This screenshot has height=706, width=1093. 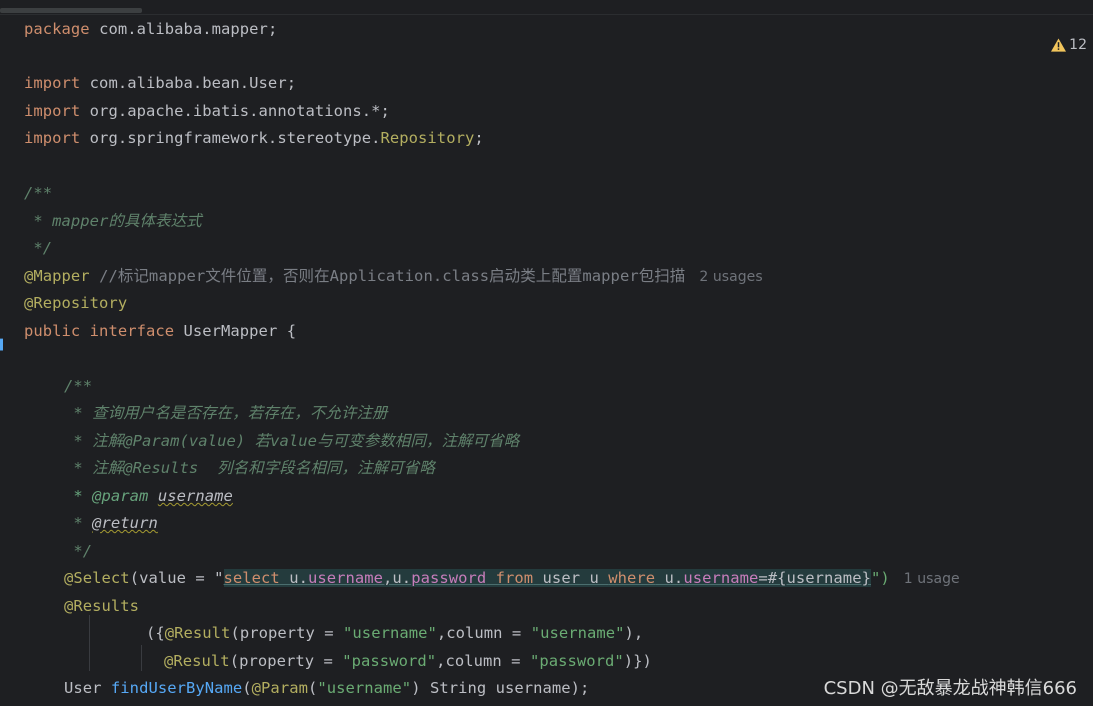 What do you see at coordinates (188, 83) in the screenshot?
I see `code-text: com.alibaba.bean.User;` at bounding box center [188, 83].